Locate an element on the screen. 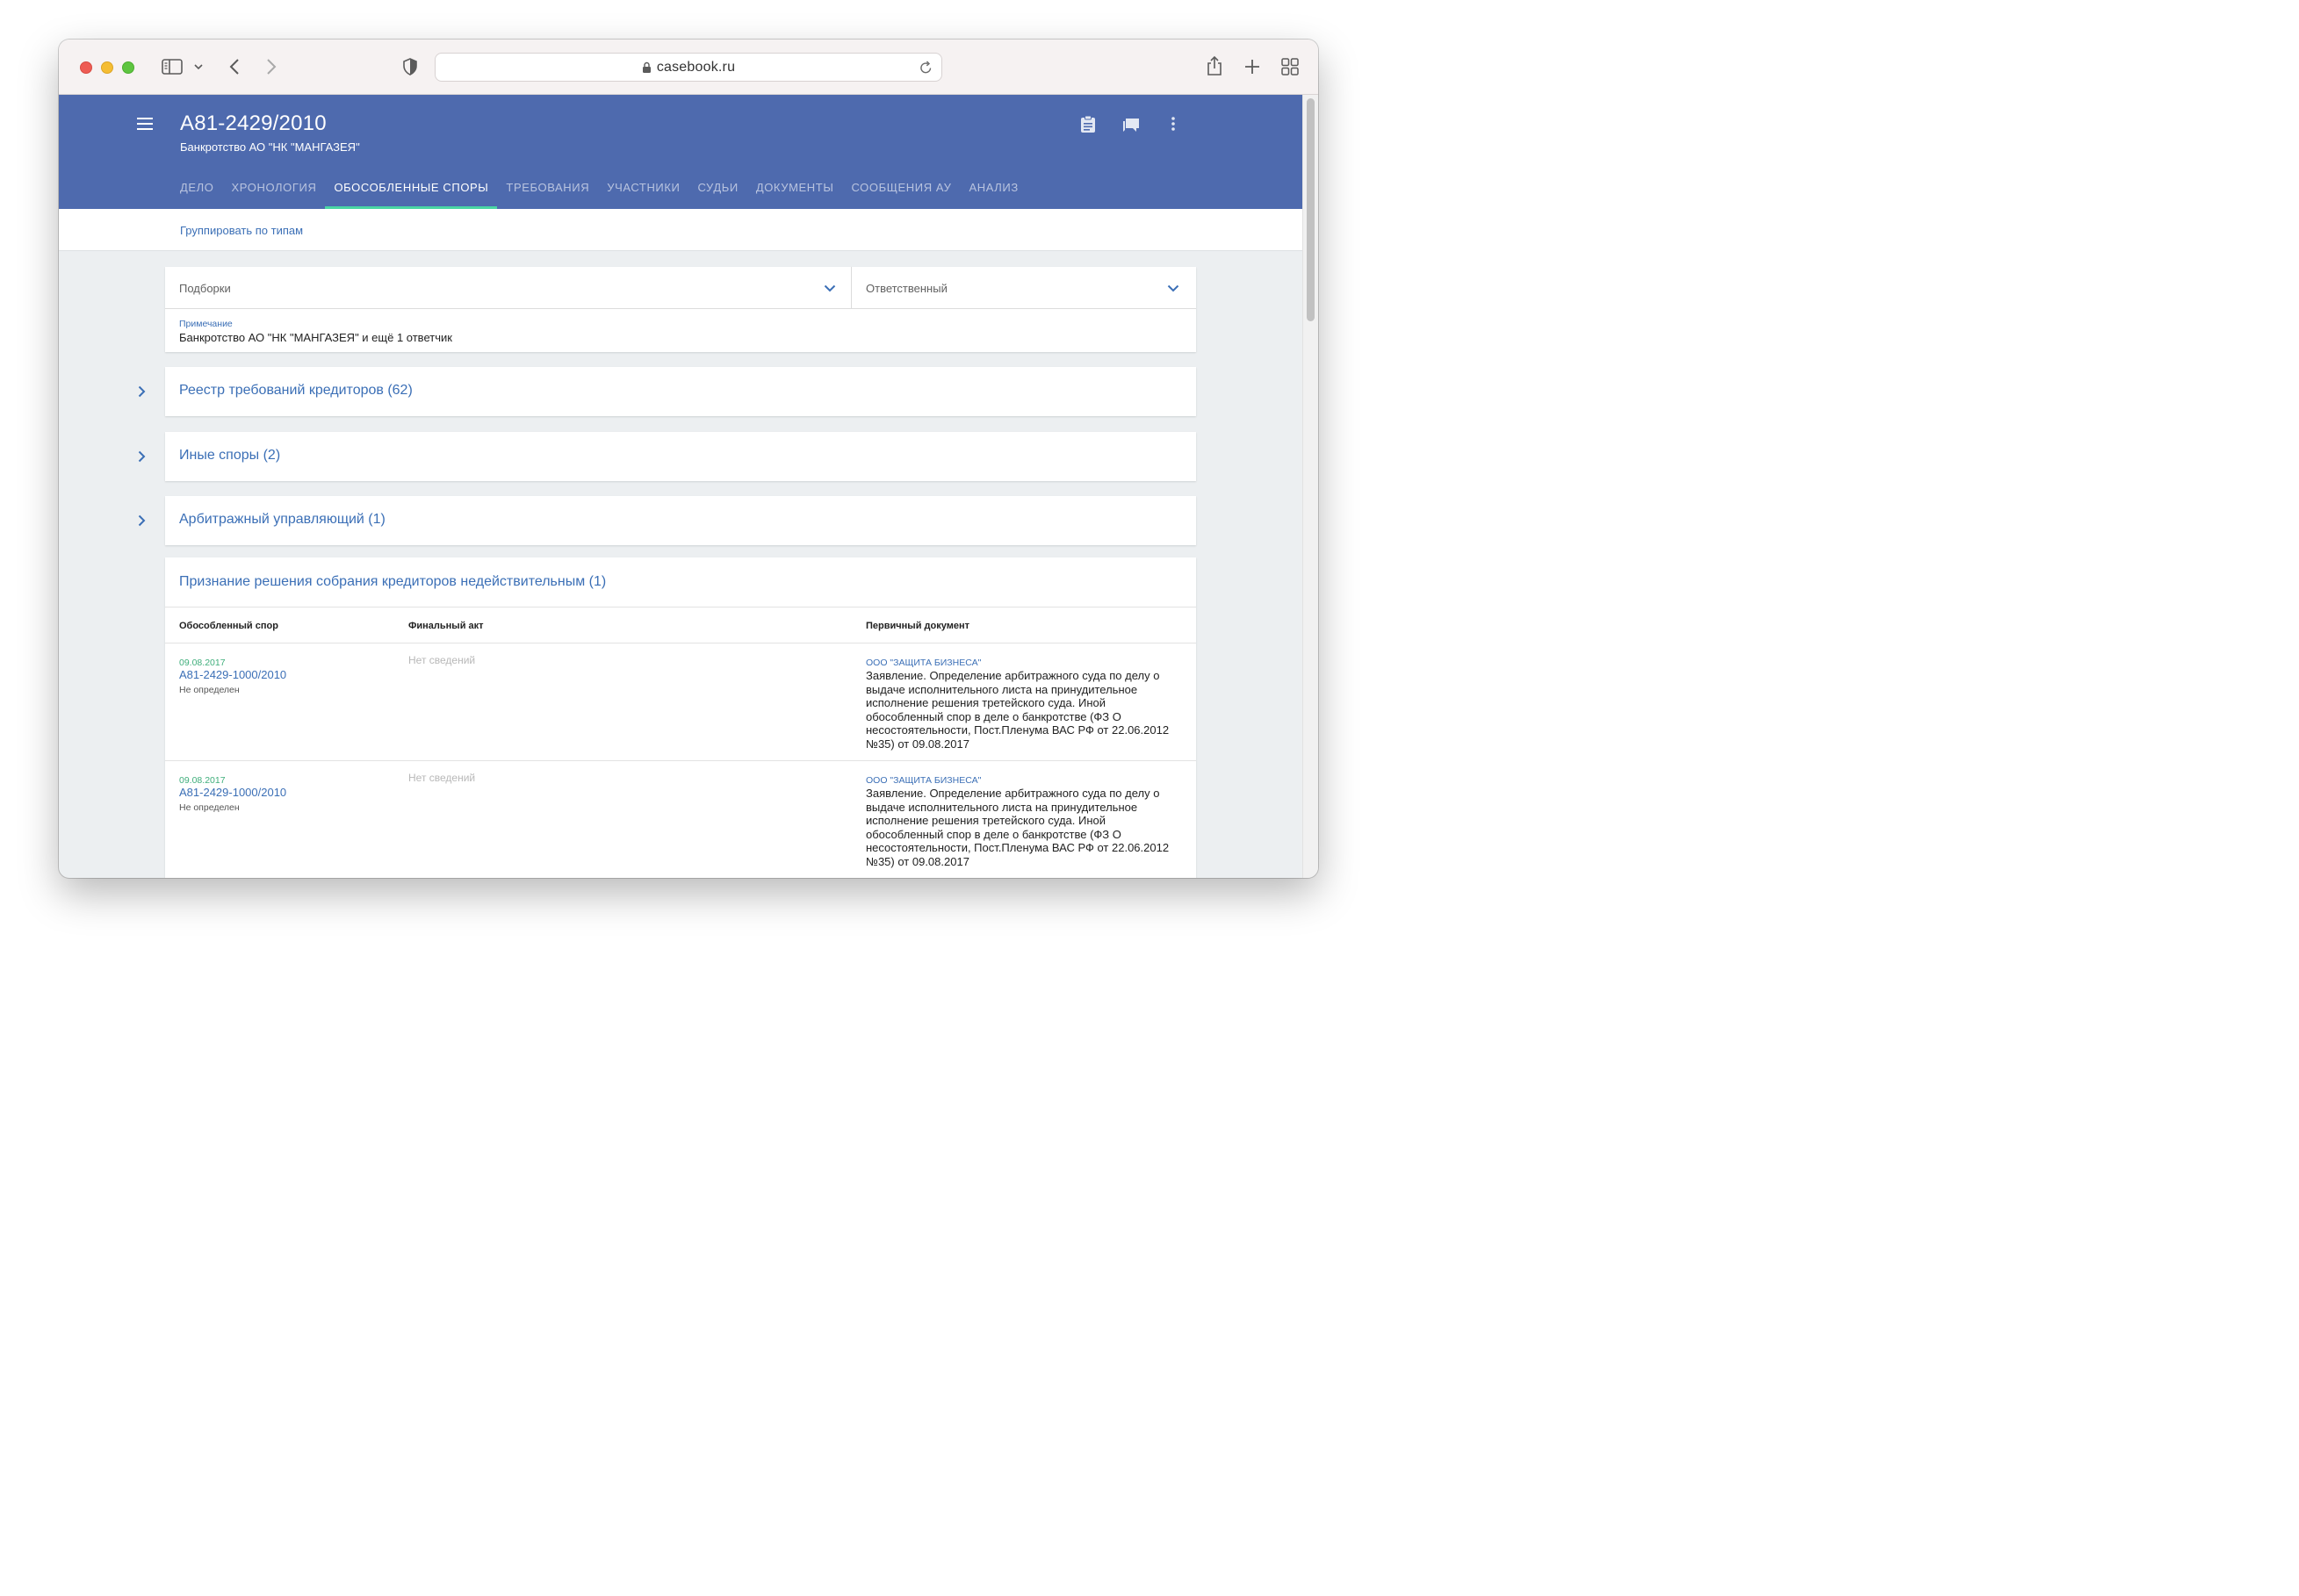 The height and width of the screenshot is (1596, 2299). share-icon is located at coordinates (1214, 65).